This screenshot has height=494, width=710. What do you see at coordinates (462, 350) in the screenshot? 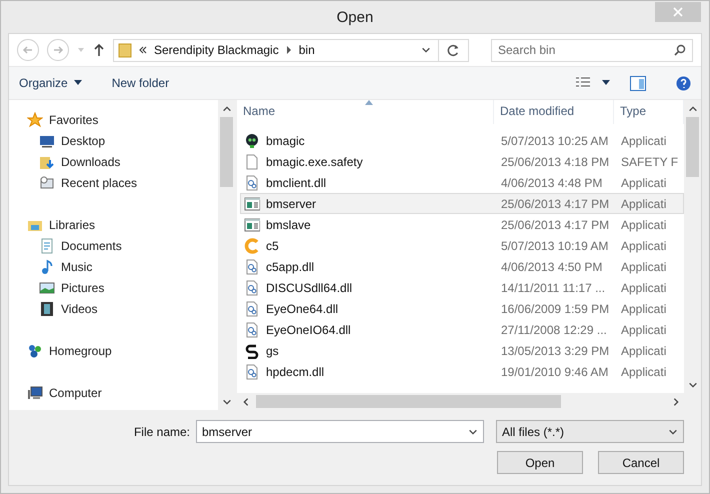
I see `file-row: gs 13/05/2013 3:29 PM Applicati` at bounding box center [462, 350].